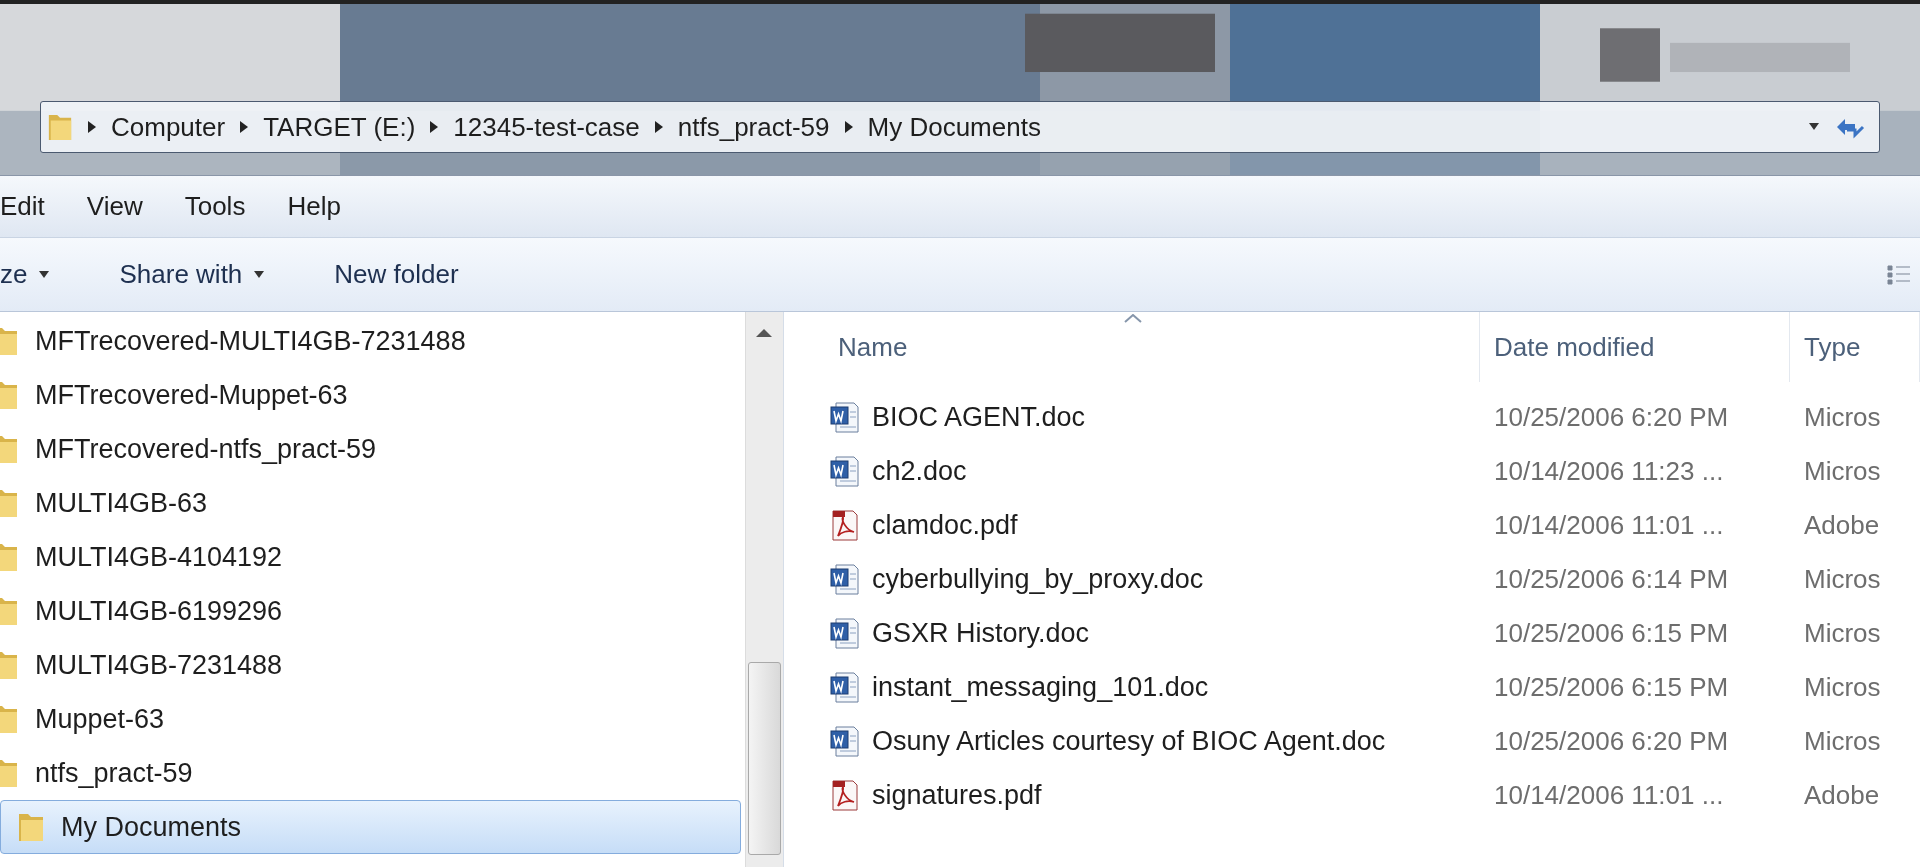 The height and width of the screenshot is (867, 1920). I want to click on file-name: BIOC AGENT.doc, so click(979, 417).